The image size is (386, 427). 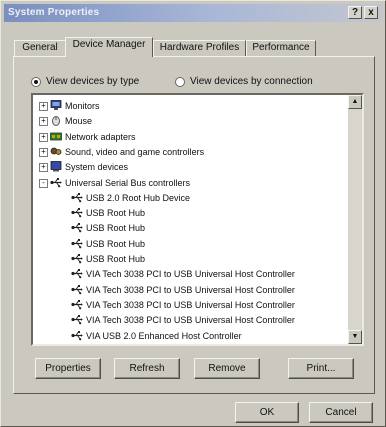 I want to click on device-label: Network adapters, so click(x=100, y=136).